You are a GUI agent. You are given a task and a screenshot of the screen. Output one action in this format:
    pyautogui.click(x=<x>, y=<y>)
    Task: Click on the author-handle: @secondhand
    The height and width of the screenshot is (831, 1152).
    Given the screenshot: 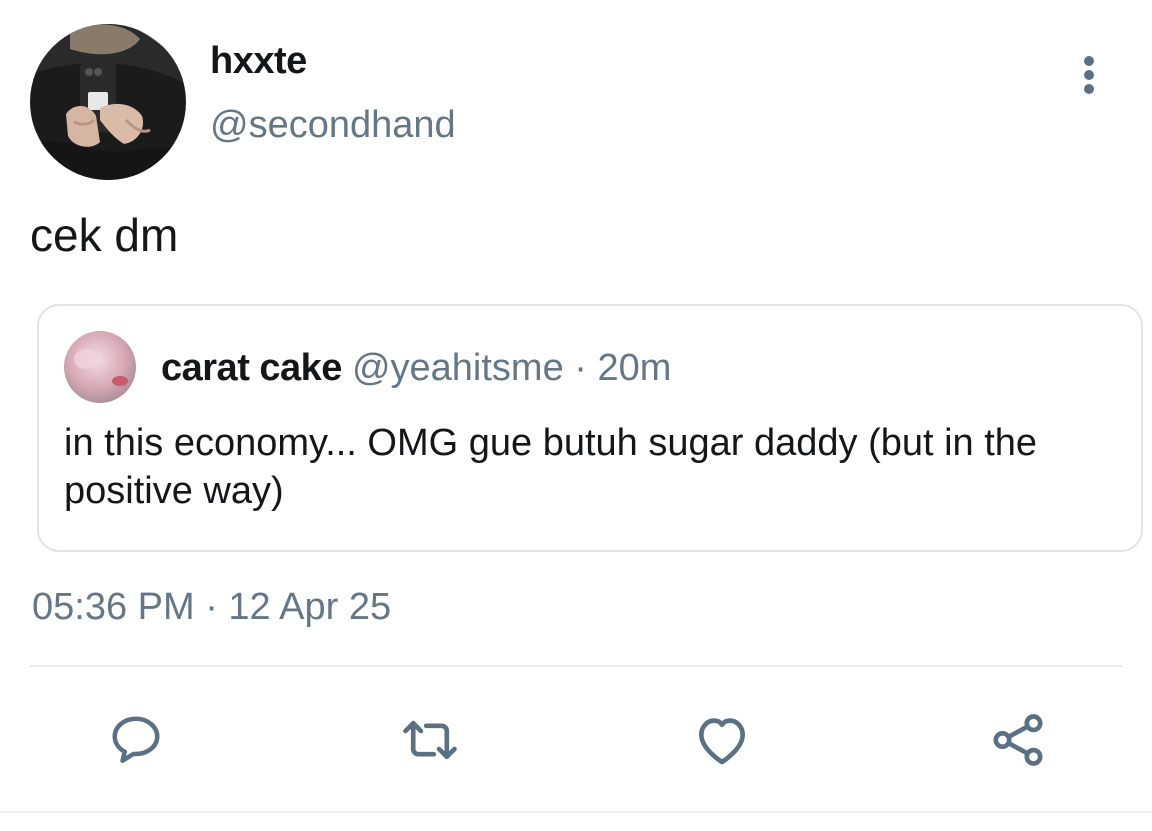 What is the action you would take?
    pyautogui.click(x=333, y=125)
    